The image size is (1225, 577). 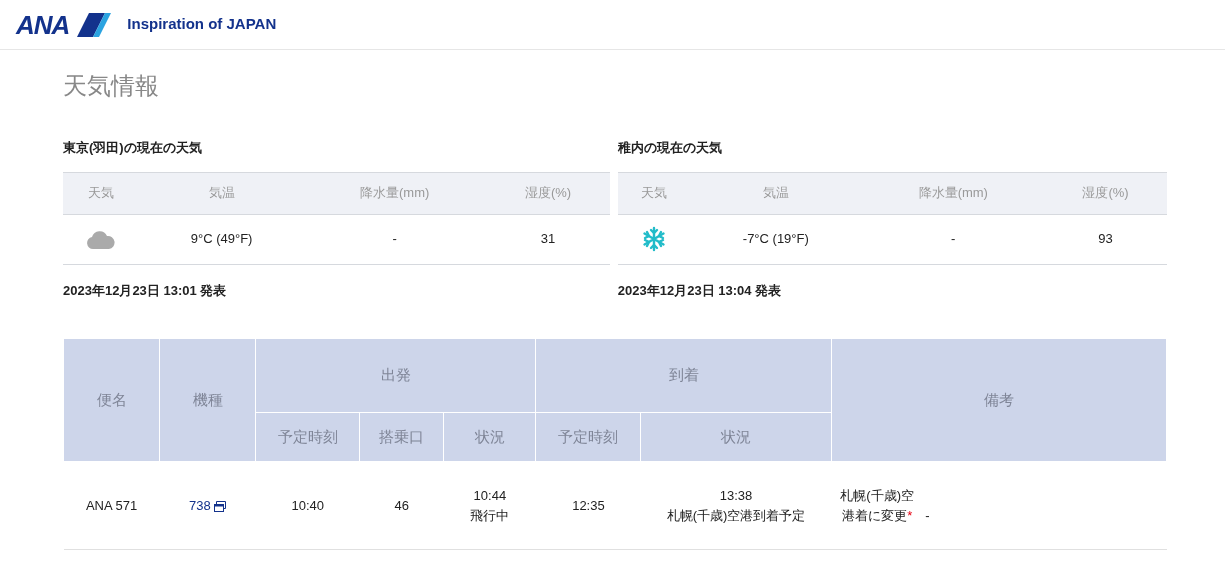 I want to click on status-text: 飛行中, so click(x=490, y=515).